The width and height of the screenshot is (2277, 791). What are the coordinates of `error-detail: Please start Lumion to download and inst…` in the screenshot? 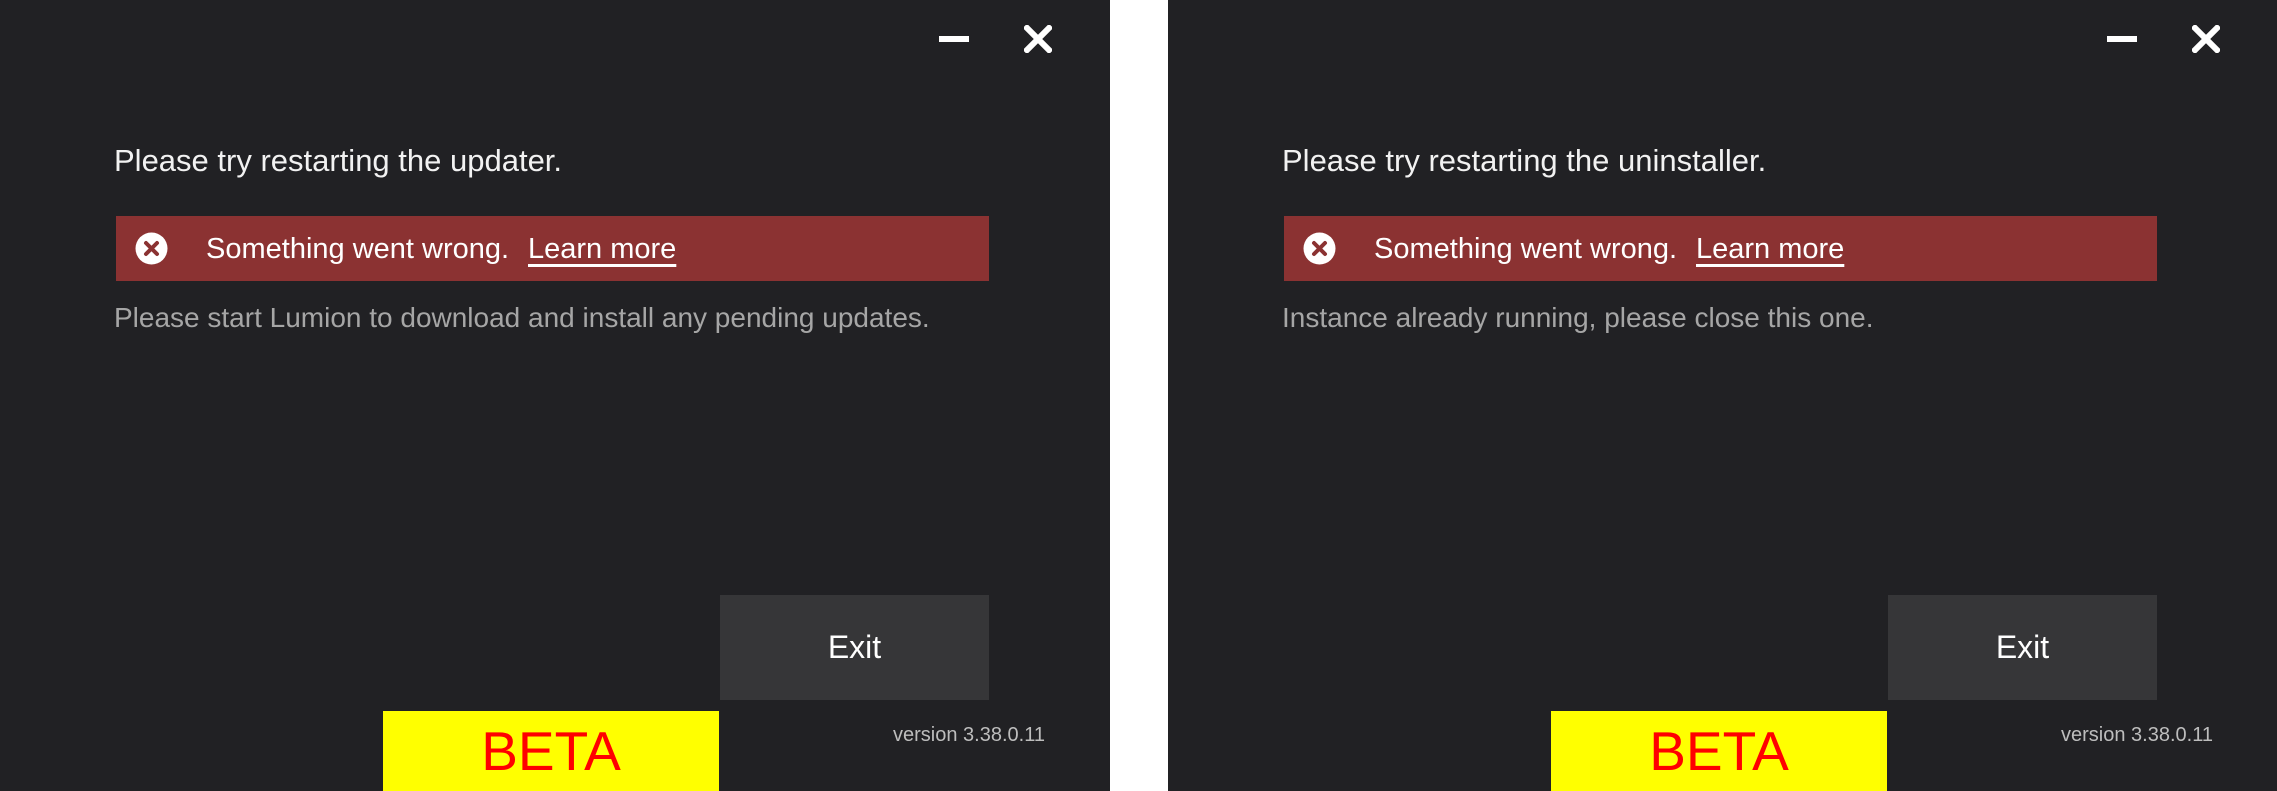 It's located at (522, 317).